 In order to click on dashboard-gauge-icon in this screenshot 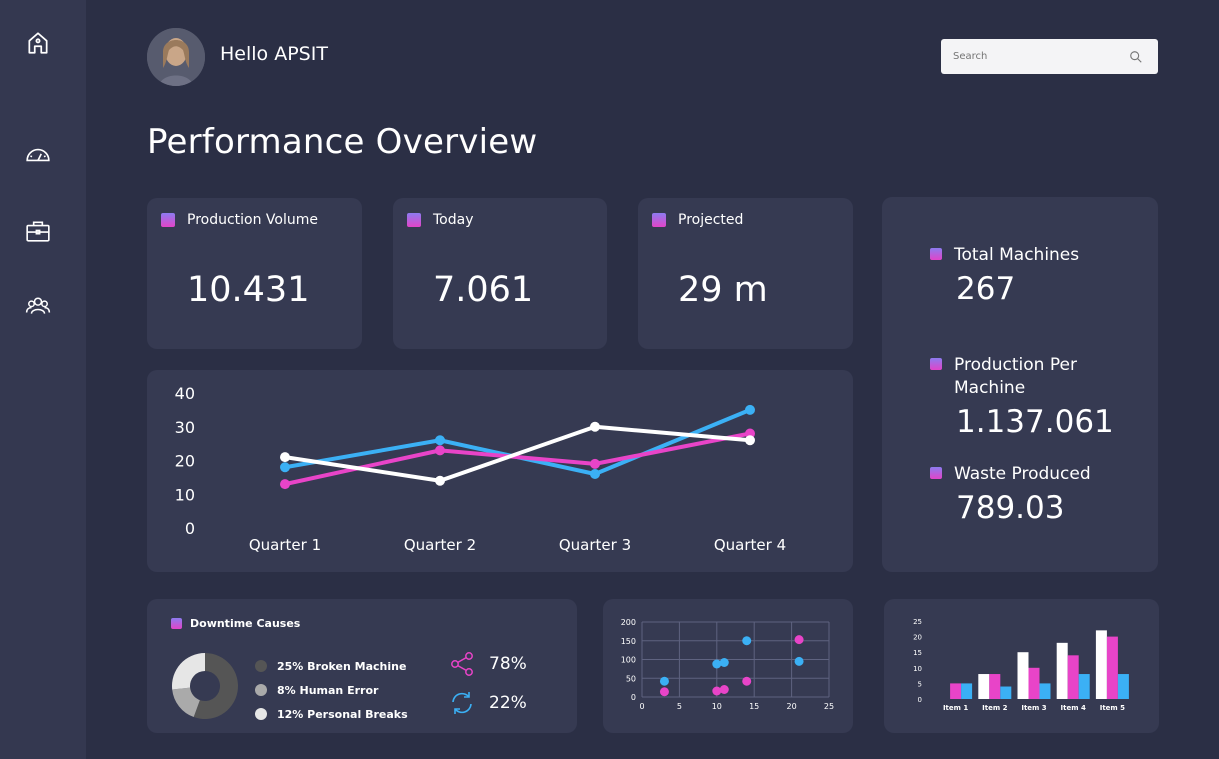, I will do `click(38, 155)`.